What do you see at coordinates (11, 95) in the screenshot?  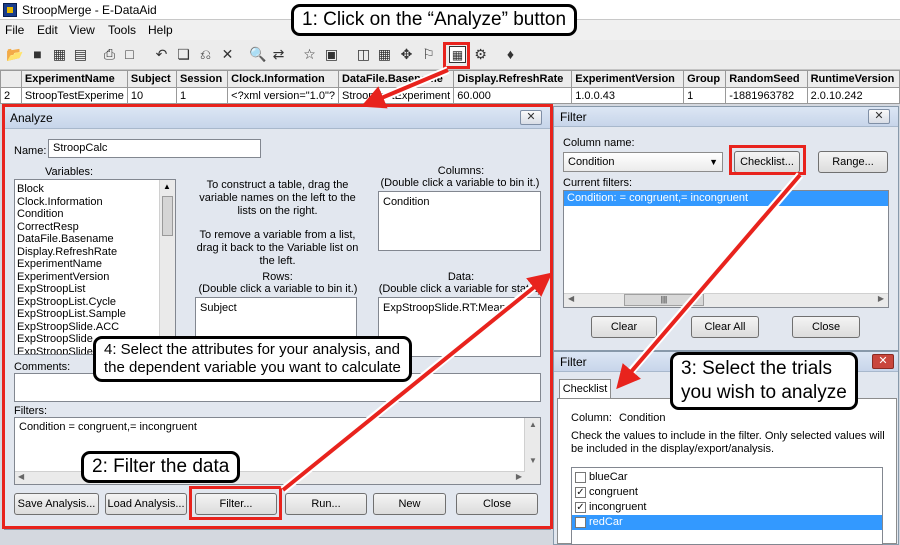 I see `table-cell: 2` at bounding box center [11, 95].